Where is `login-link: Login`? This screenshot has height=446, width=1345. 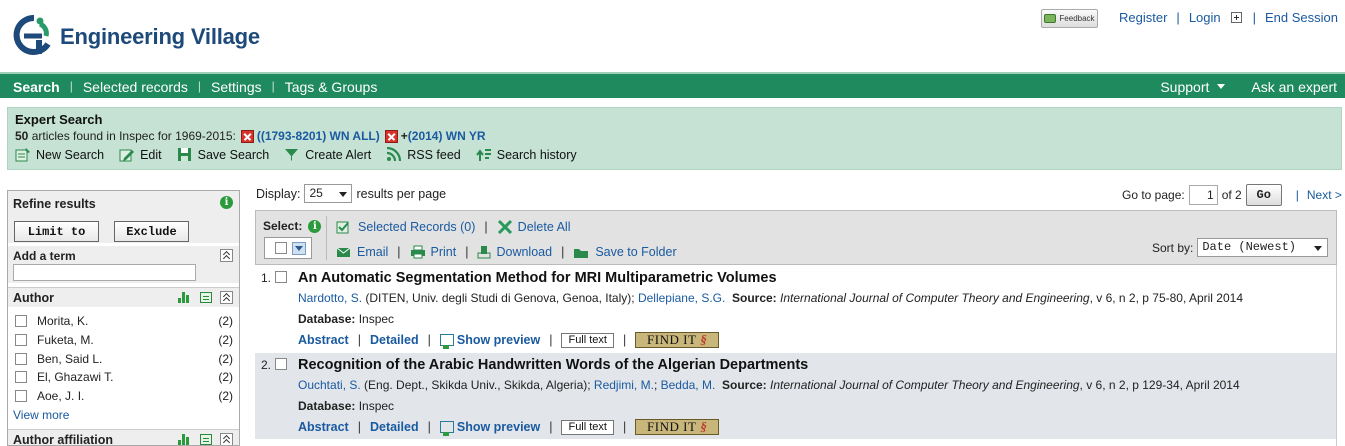 login-link: Login is located at coordinates (1205, 17).